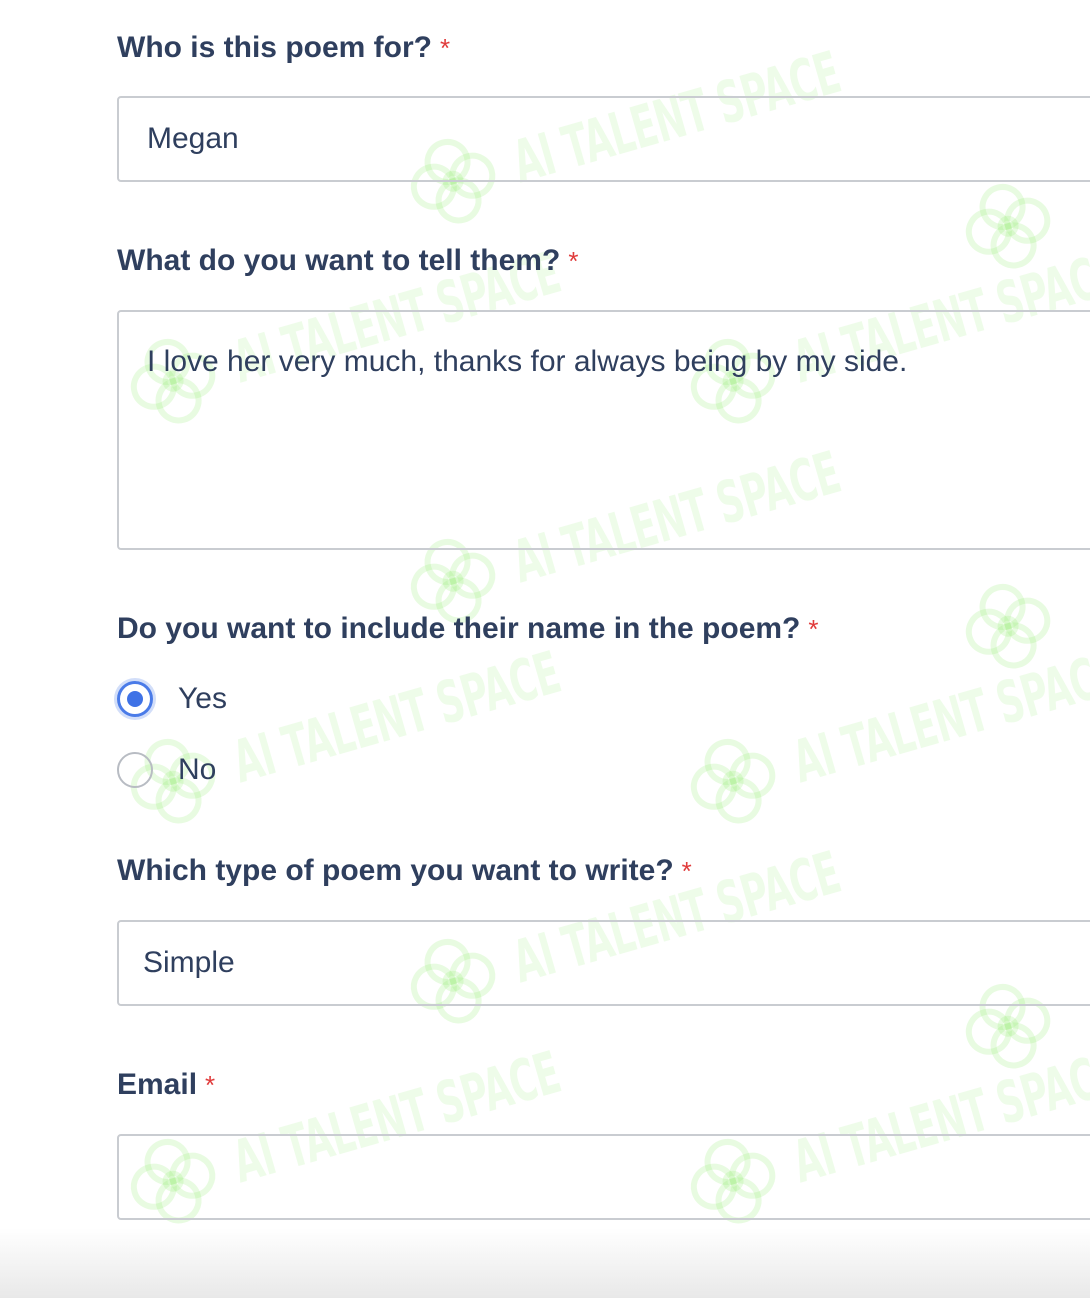  What do you see at coordinates (189, 962) in the screenshot?
I see `poem-type-selected-value: Simple` at bounding box center [189, 962].